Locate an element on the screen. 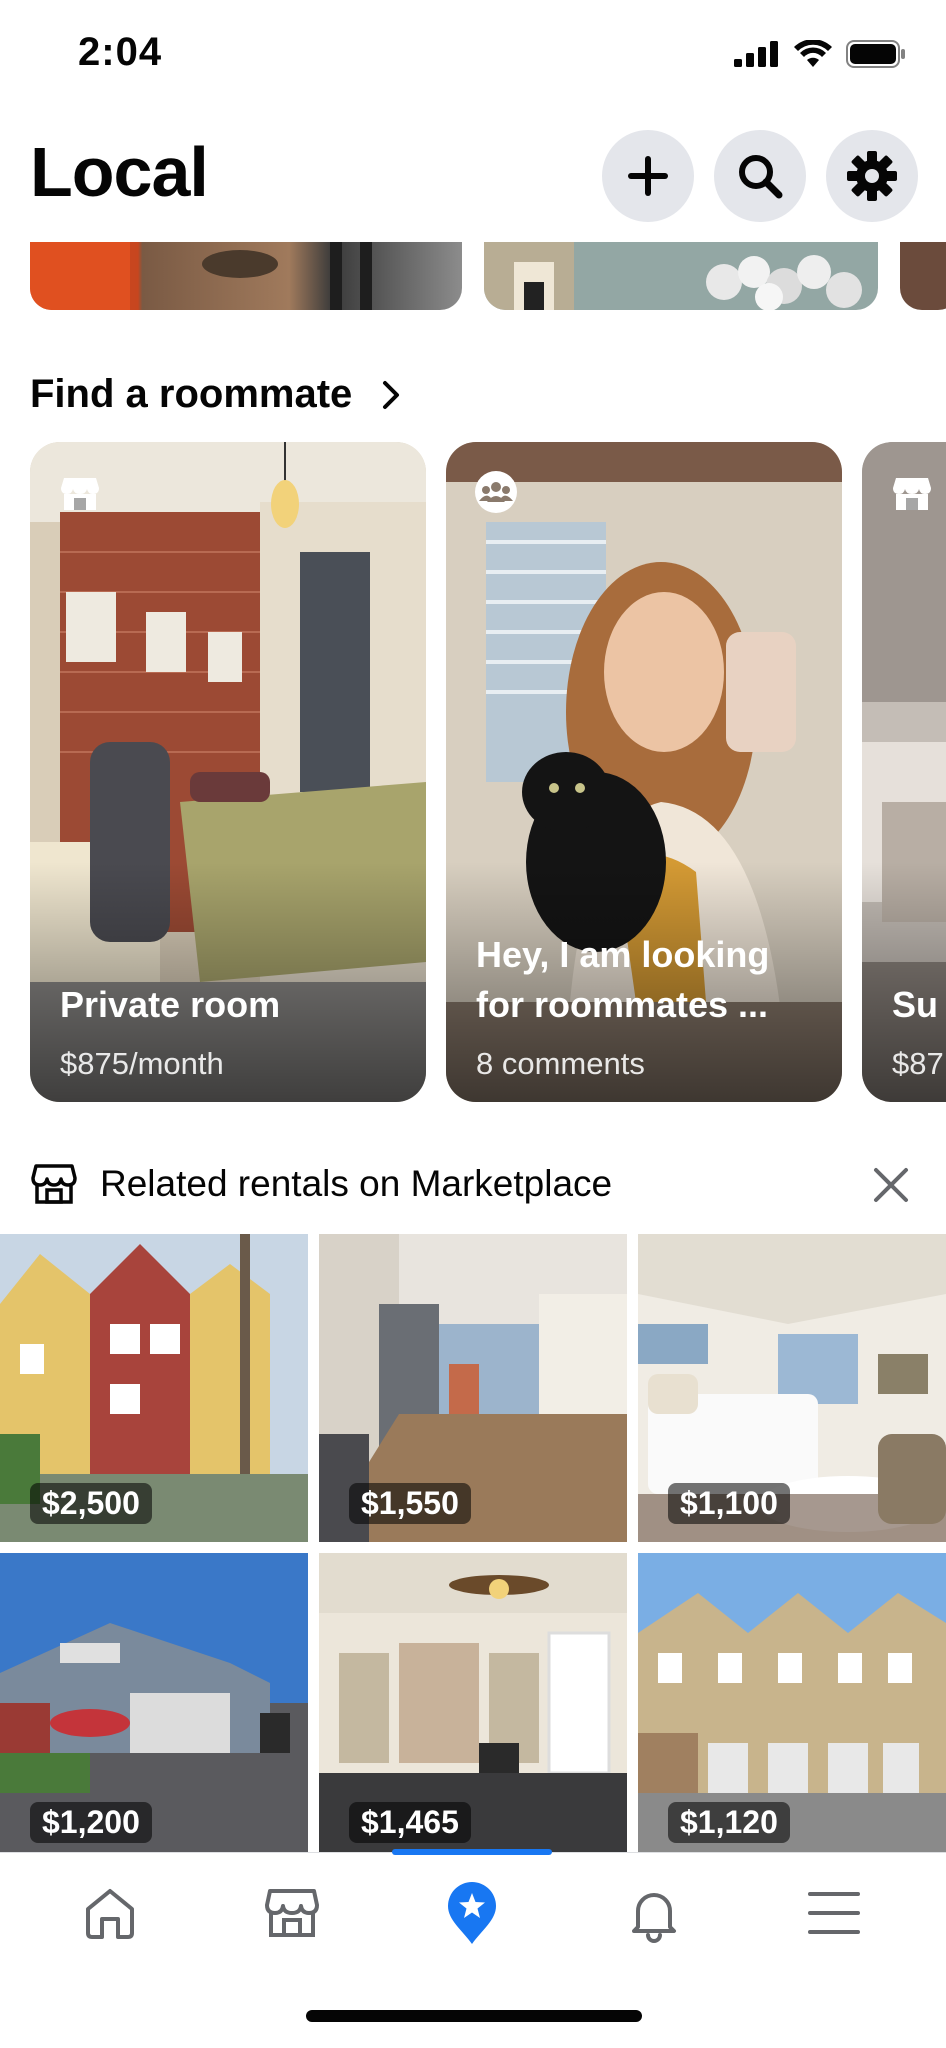 The image size is (946, 2048). roommate-card: Su $87 is located at coordinates (904, 772).